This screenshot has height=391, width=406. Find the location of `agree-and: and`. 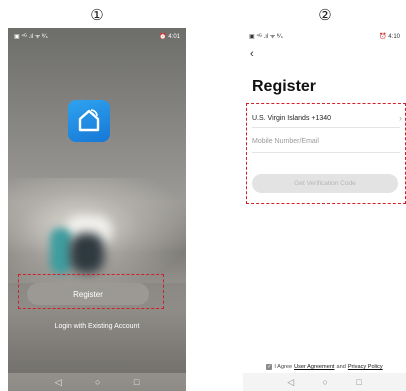

agree-and: and is located at coordinates (341, 367).